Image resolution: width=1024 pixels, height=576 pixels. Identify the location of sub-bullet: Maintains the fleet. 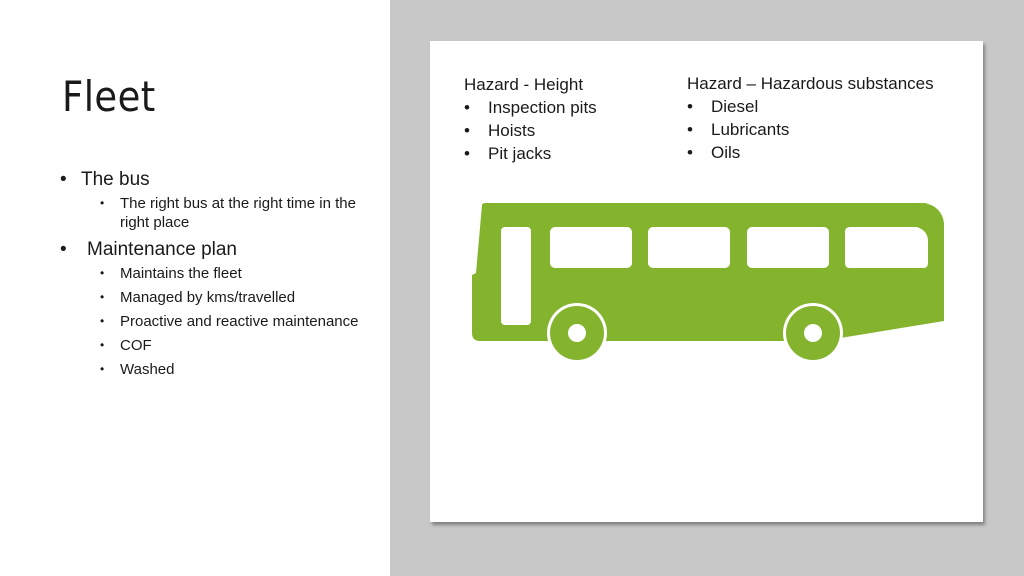
(220, 273).